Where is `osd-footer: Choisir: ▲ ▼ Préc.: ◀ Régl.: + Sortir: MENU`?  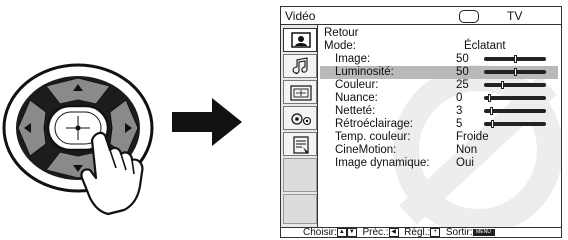
osd-footer: Choisir: ▲ ▼ Préc.: ◀ Régl.: + Sortir: MENU is located at coordinates (421, 232).